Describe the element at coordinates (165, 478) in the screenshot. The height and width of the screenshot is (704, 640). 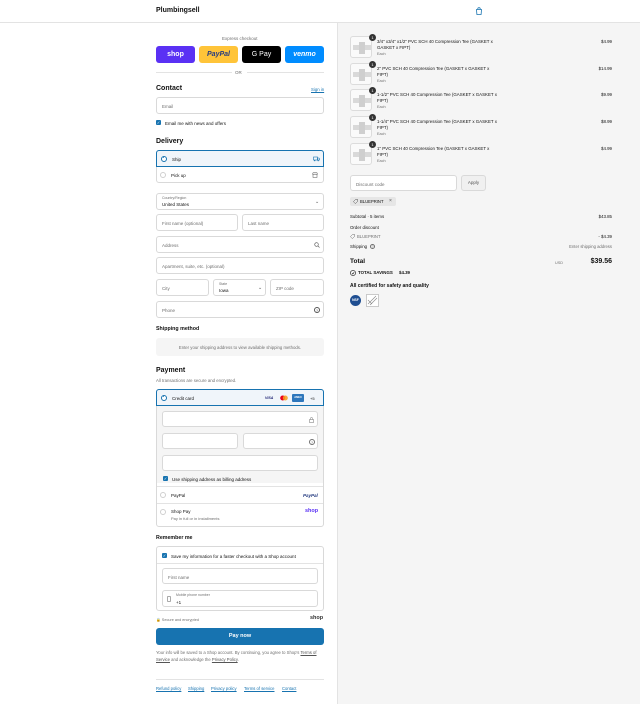
I see `billing-checkbox: ✓` at that location.